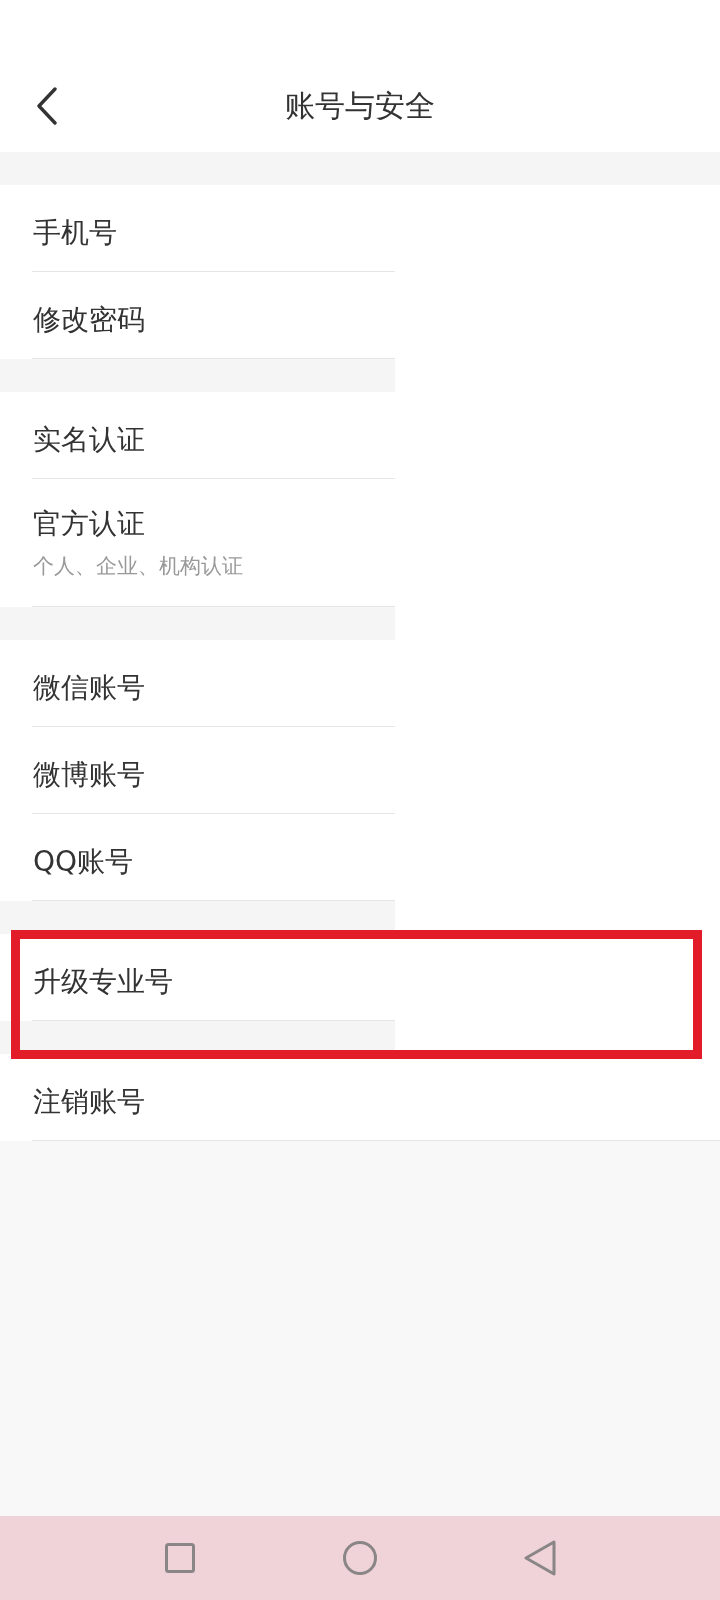 This screenshot has height=1600, width=720. I want to click on row-subtitle: 个人、企业、机构认证, so click(138, 566).